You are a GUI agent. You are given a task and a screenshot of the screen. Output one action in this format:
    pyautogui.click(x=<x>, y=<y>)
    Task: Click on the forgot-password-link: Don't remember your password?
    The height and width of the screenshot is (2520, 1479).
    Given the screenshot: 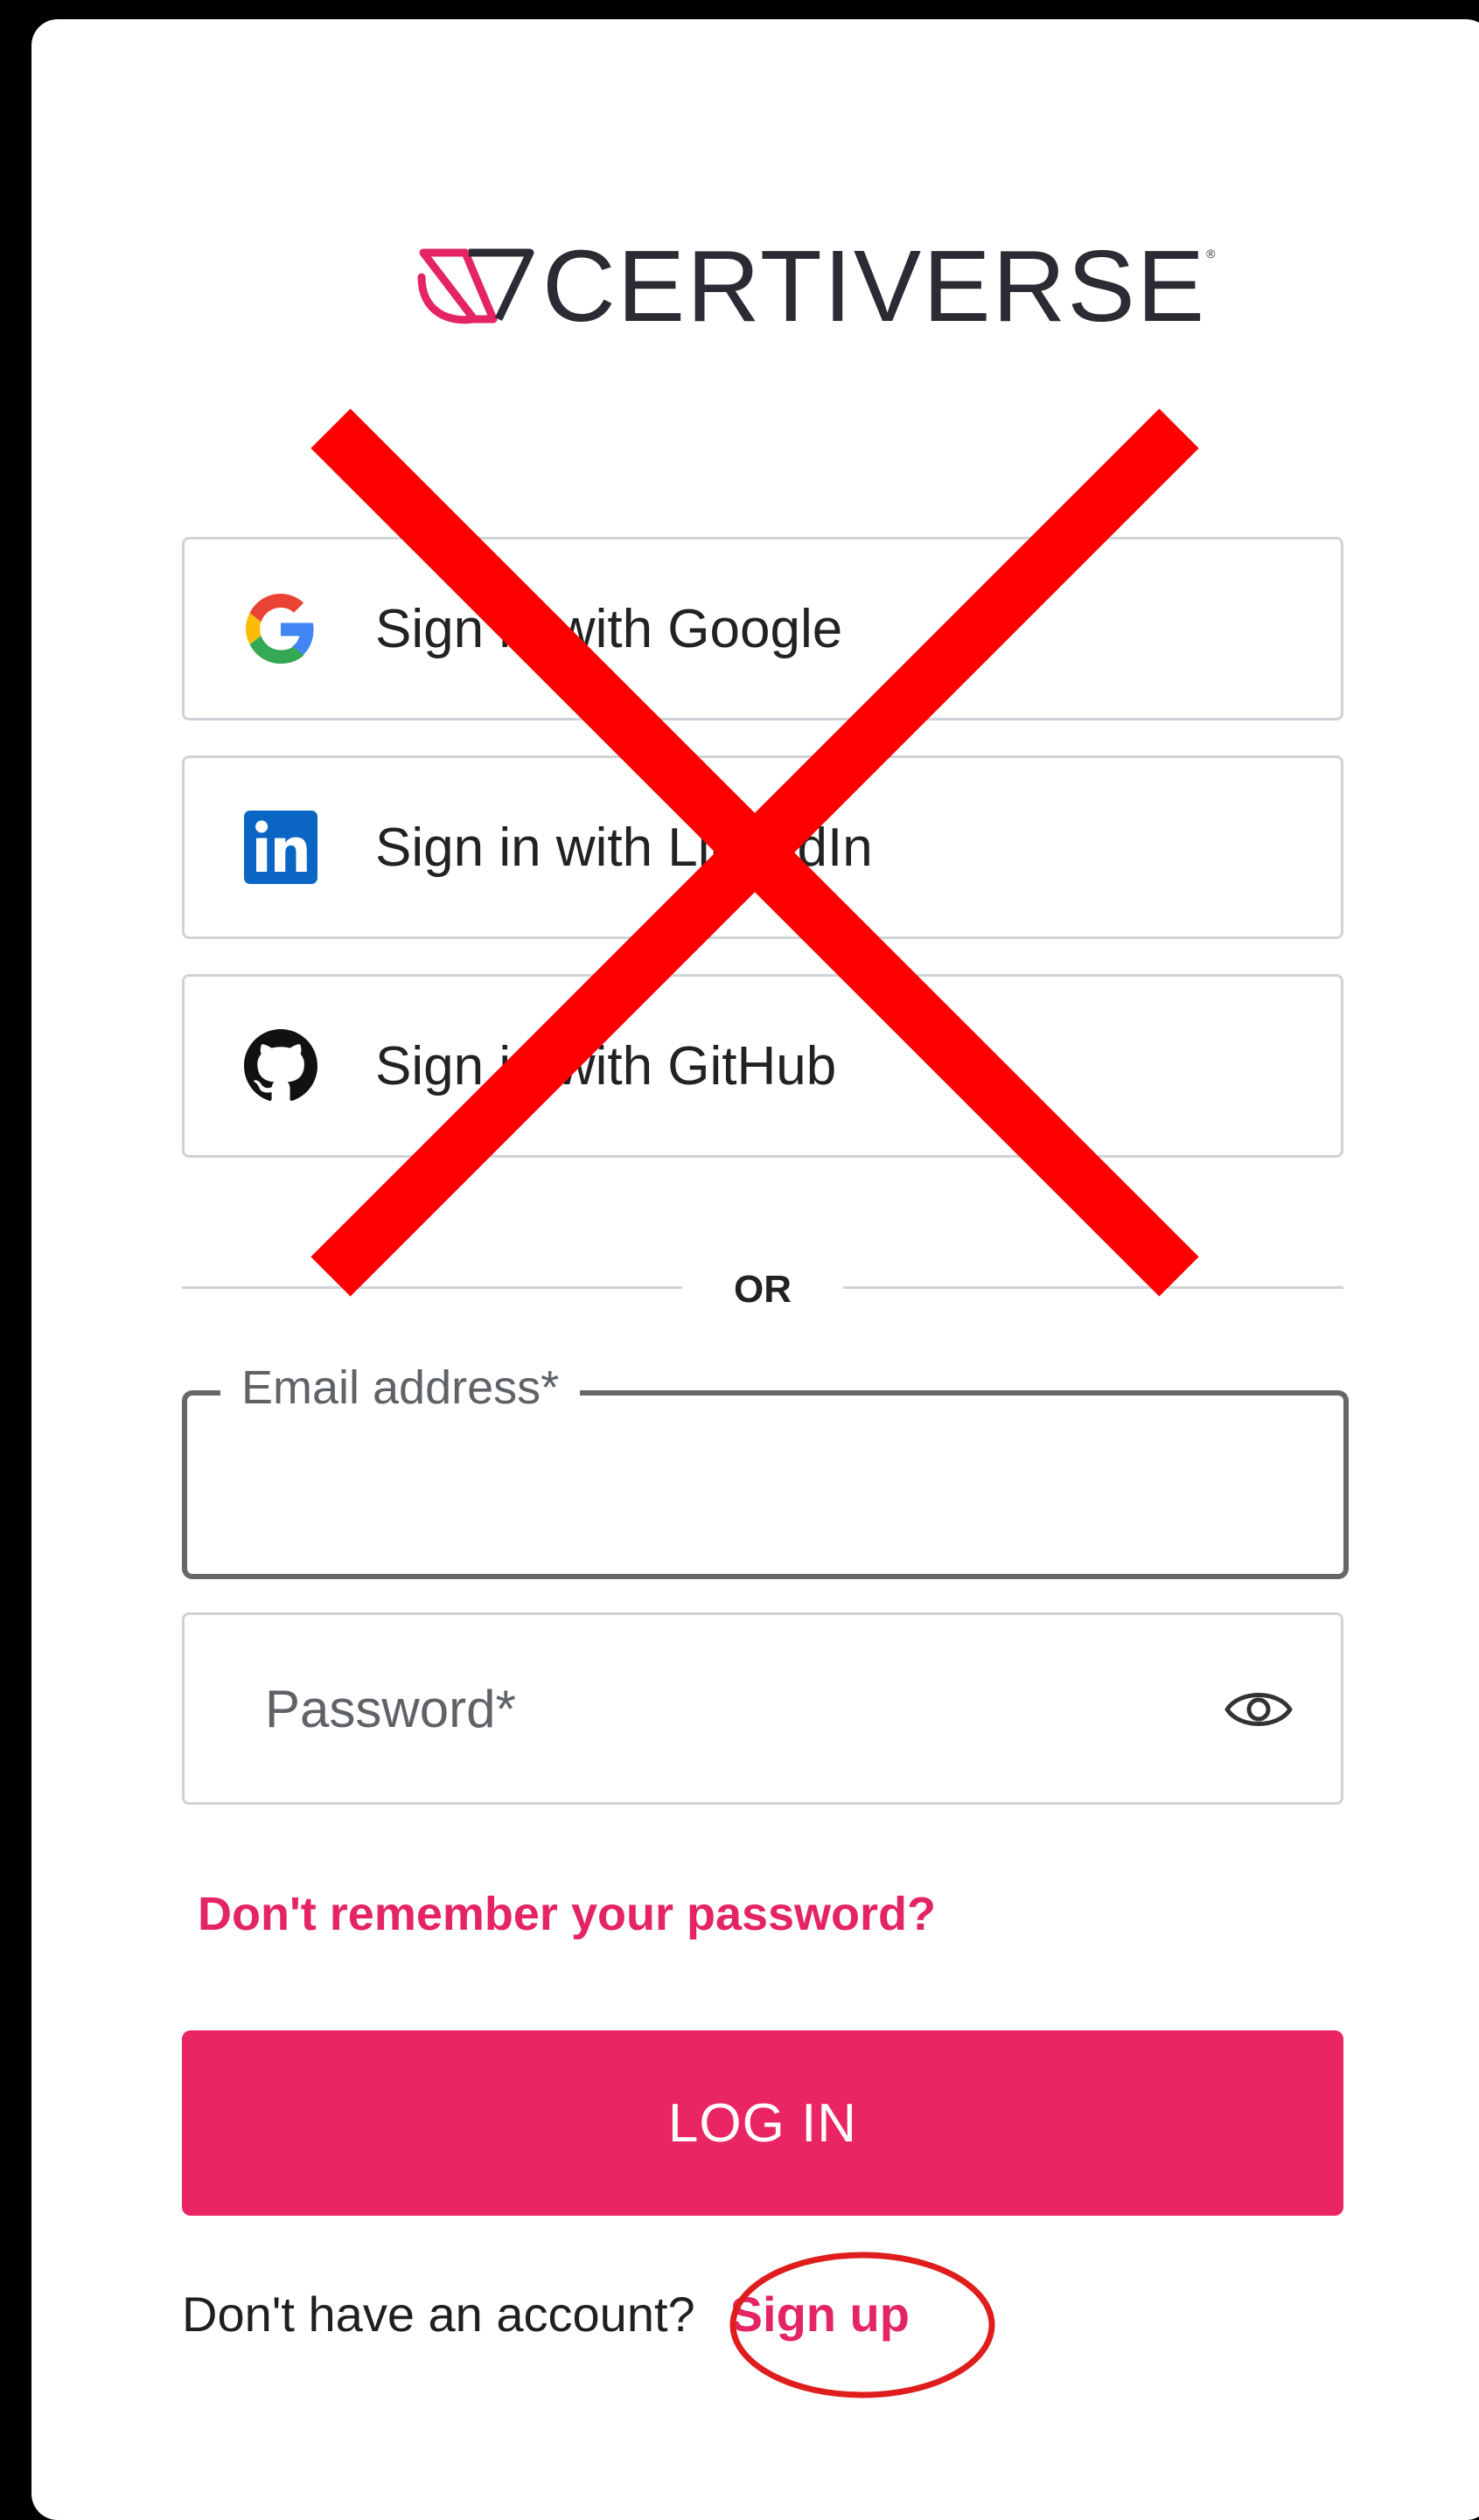 What is the action you would take?
    pyautogui.click(x=567, y=1914)
    